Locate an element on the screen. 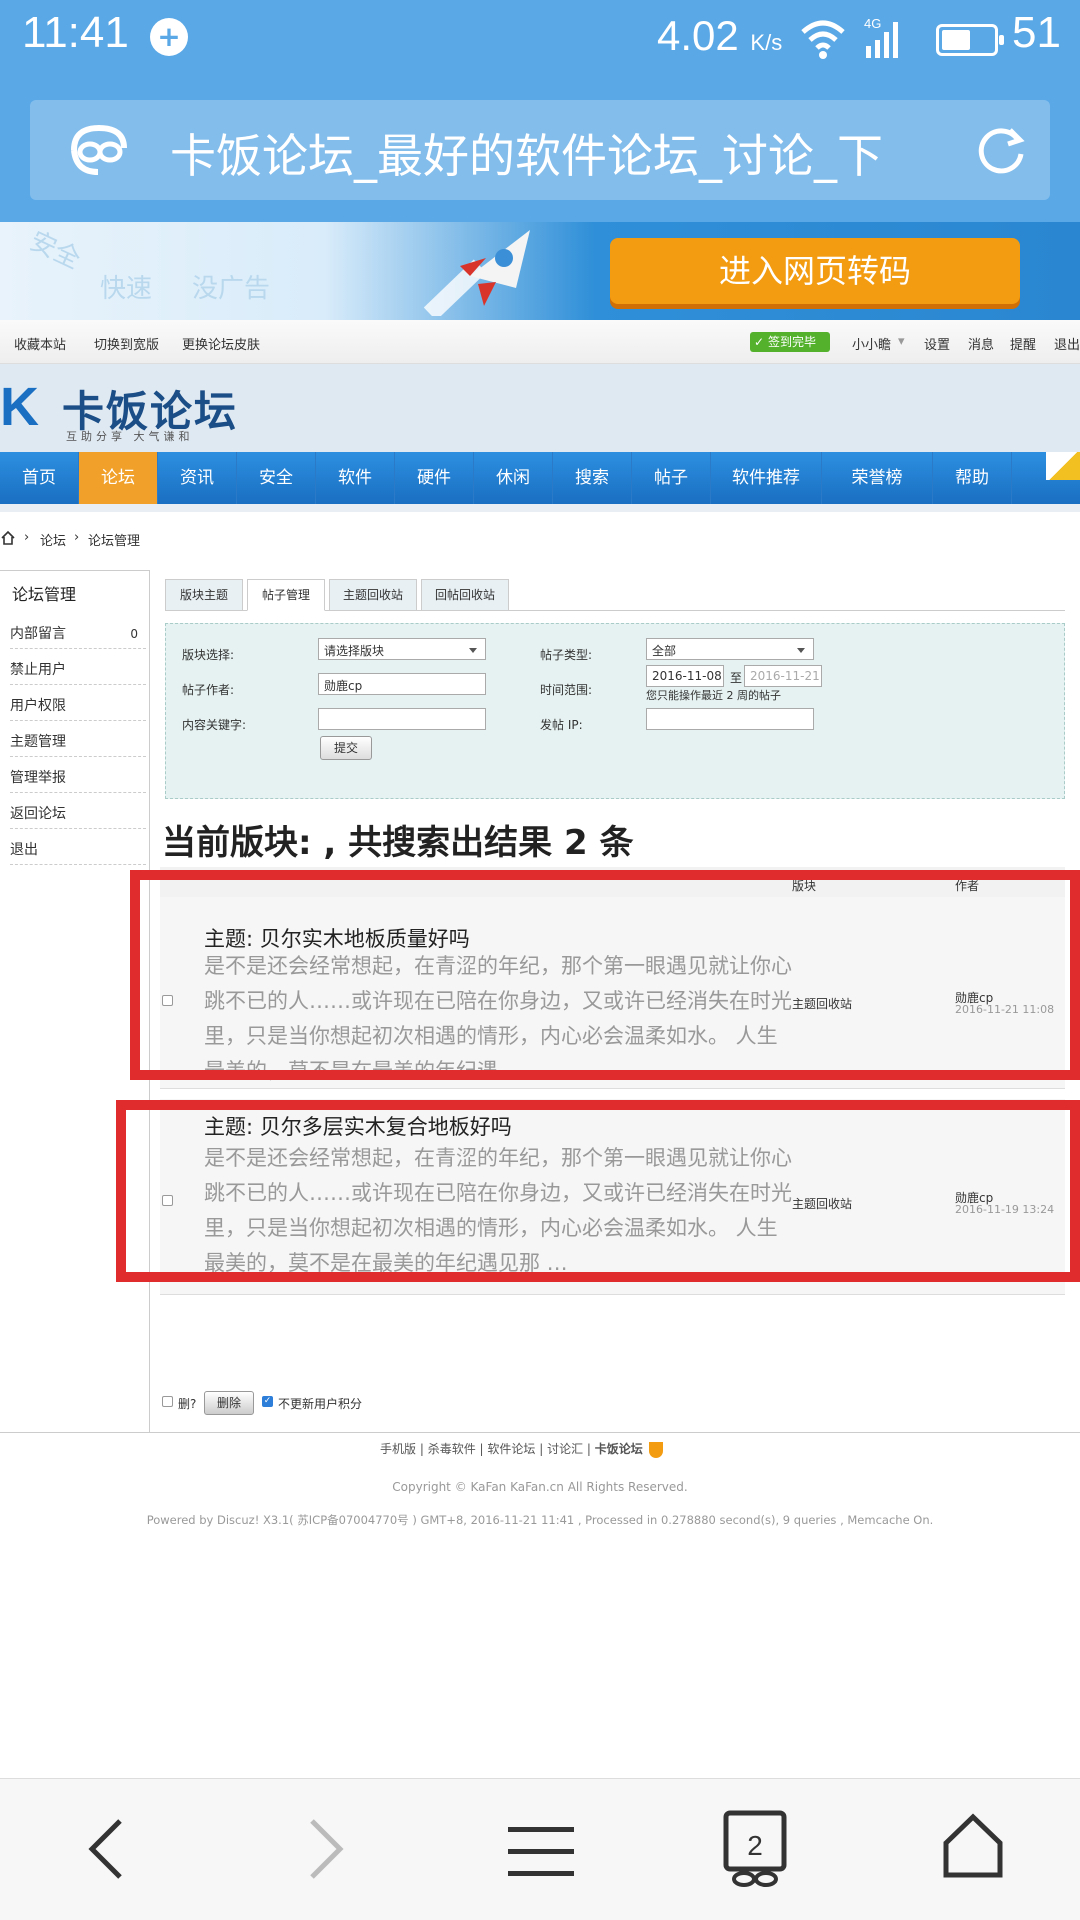 The height and width of the screenshot is (1920, 1080). tabs-icon: 2 is located at coordinates (757, 1849).